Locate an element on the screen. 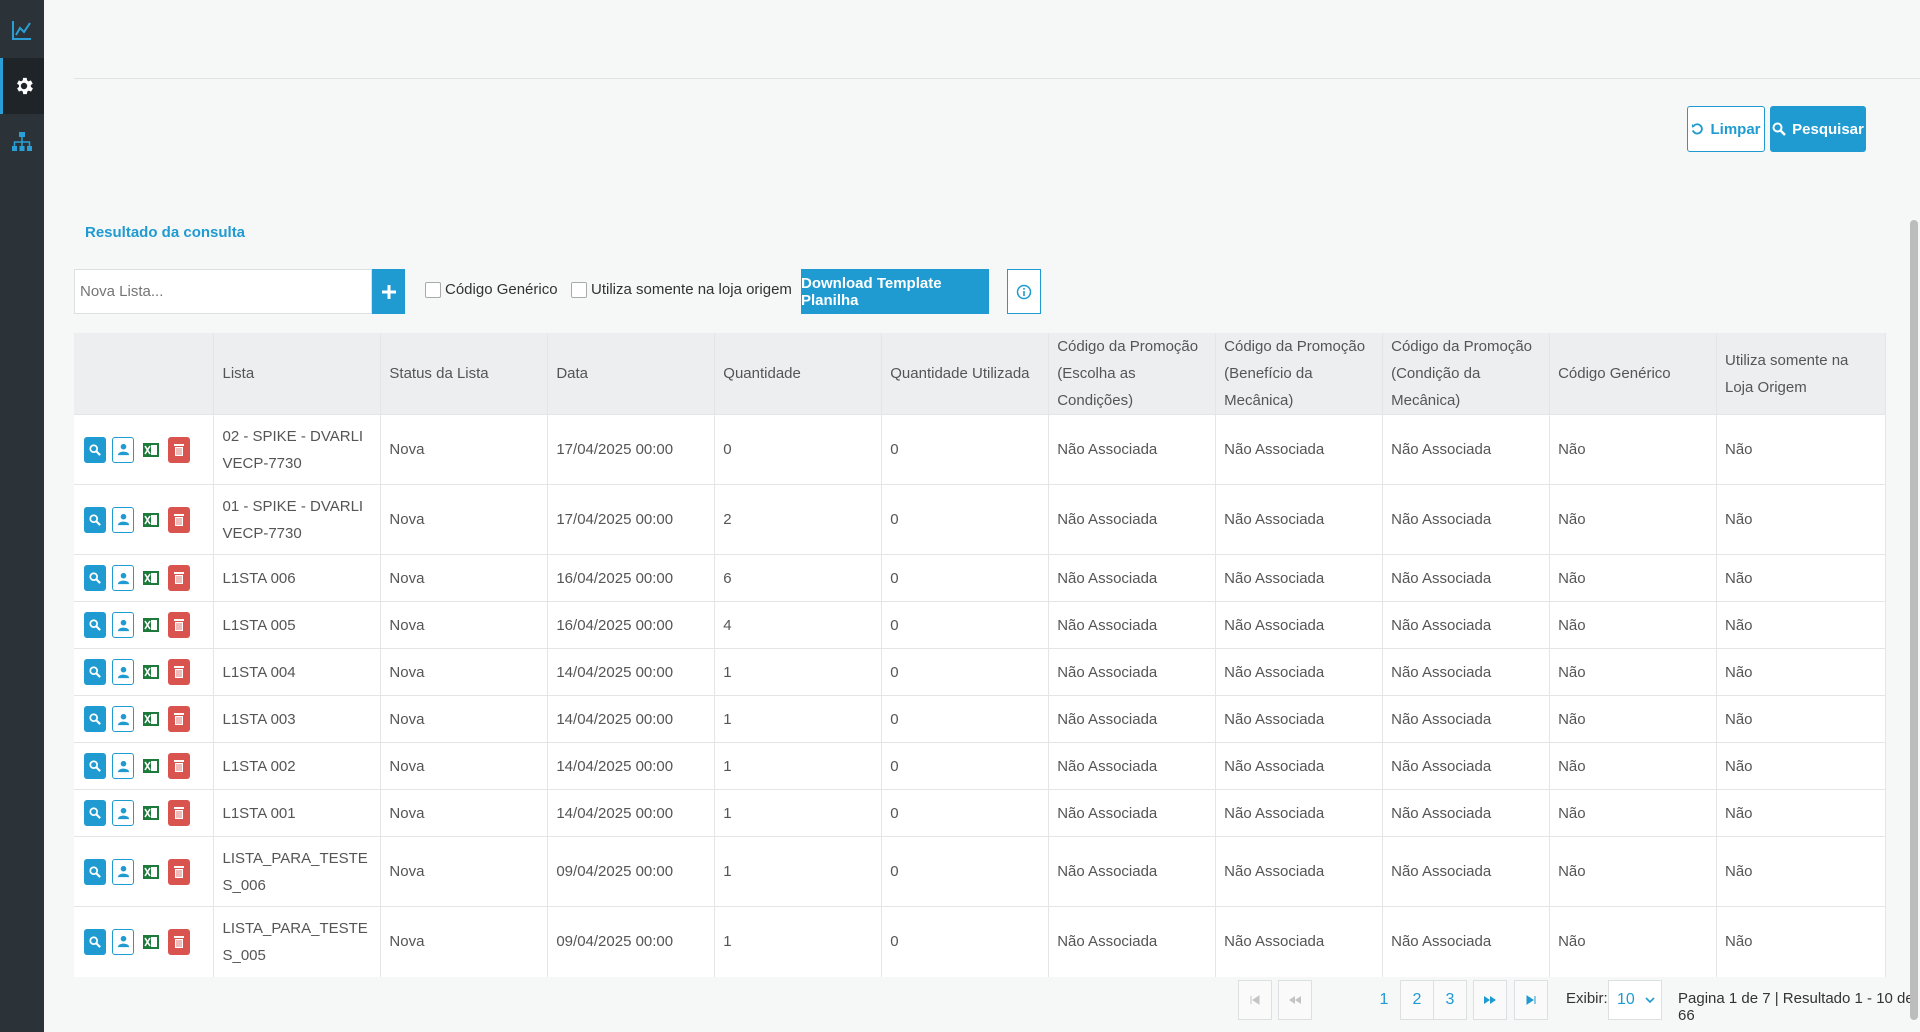 The width and height of the screenshot is (1920, 1032). origin-store-checkbox is located at coordinates (579, 289).